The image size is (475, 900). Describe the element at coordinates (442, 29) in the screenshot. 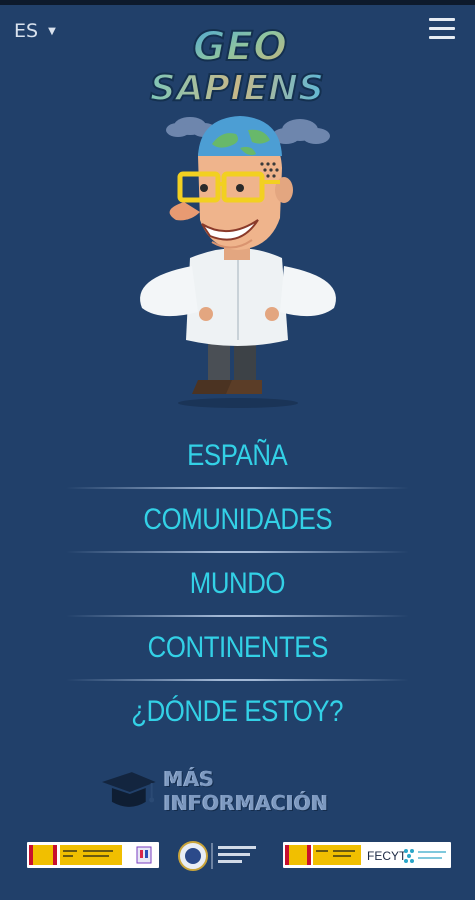

I see `hamburger-menu-icon` at that location.